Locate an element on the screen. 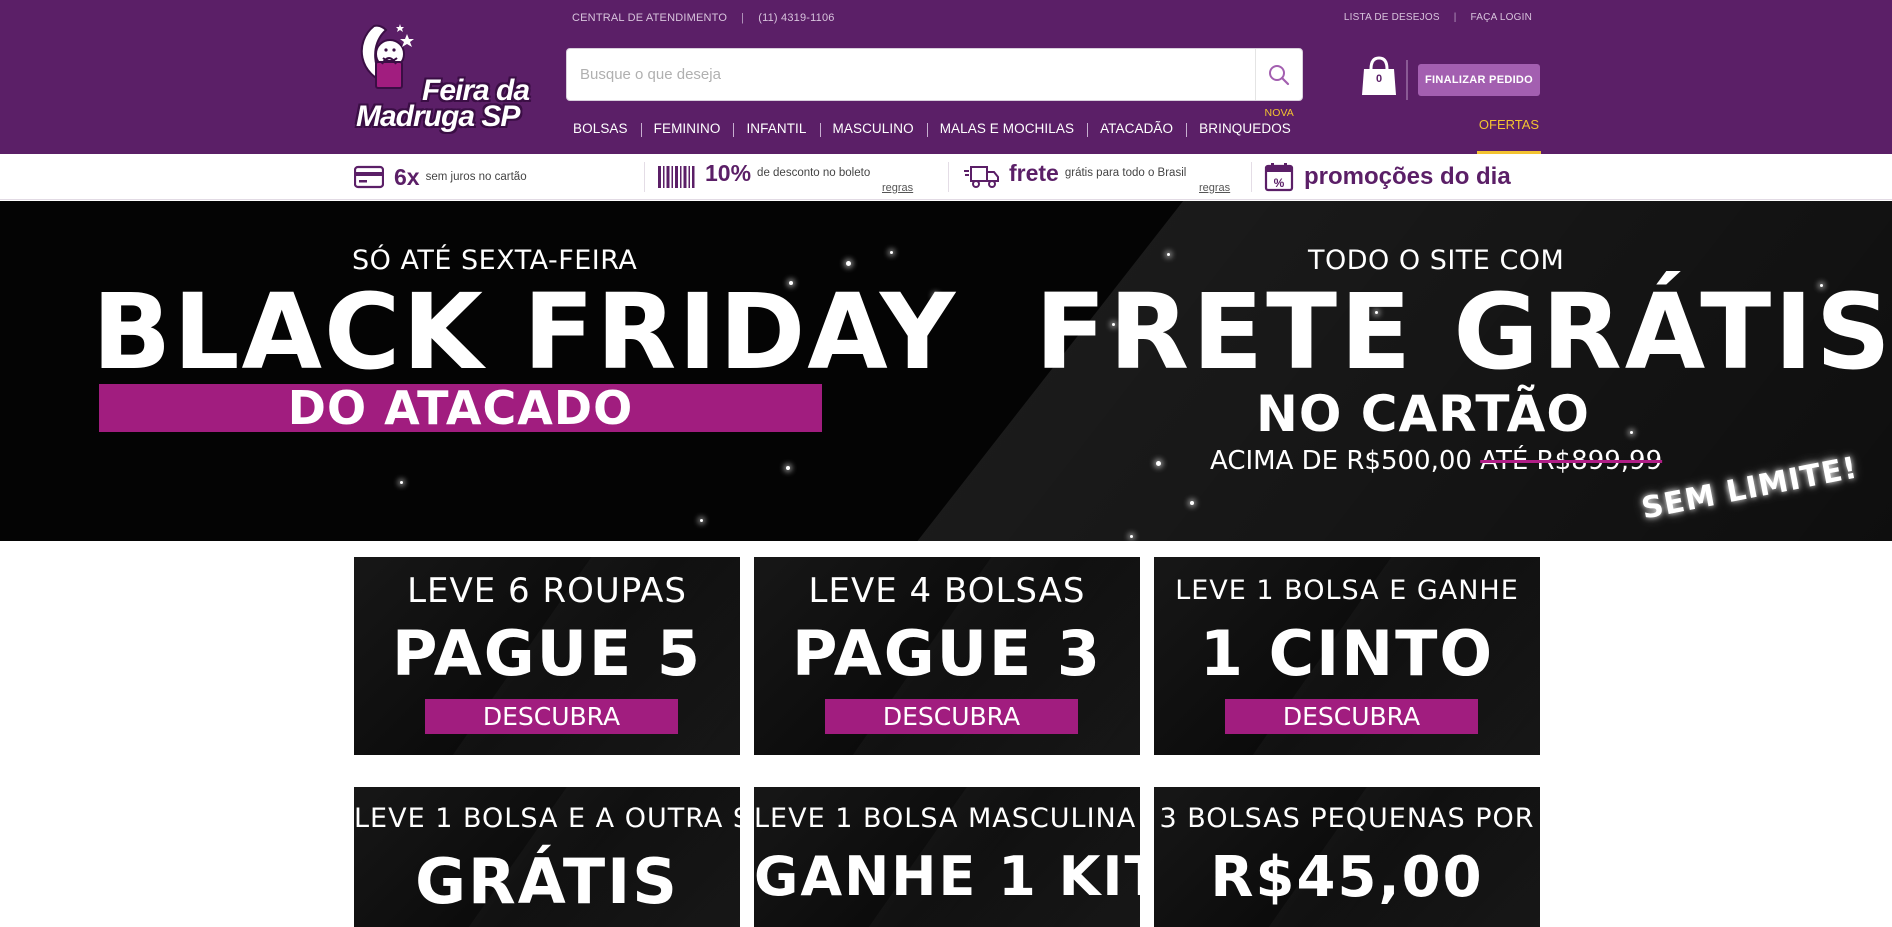 The width and height of the screenshot is (1892, 927). promo-tile: LEVE 4 BOLSAS PAGUE 3 DESCUBRA is located at coordinates (947, 656).